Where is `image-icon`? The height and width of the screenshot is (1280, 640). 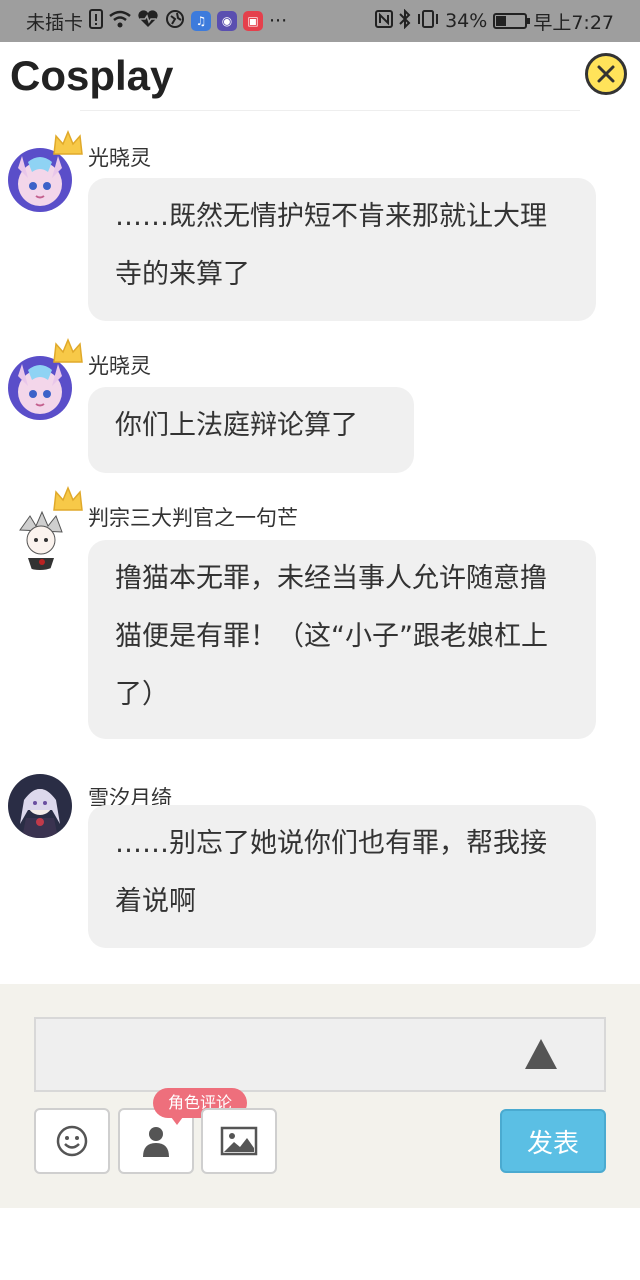 image-icon is located at coordinates (239, 1141).